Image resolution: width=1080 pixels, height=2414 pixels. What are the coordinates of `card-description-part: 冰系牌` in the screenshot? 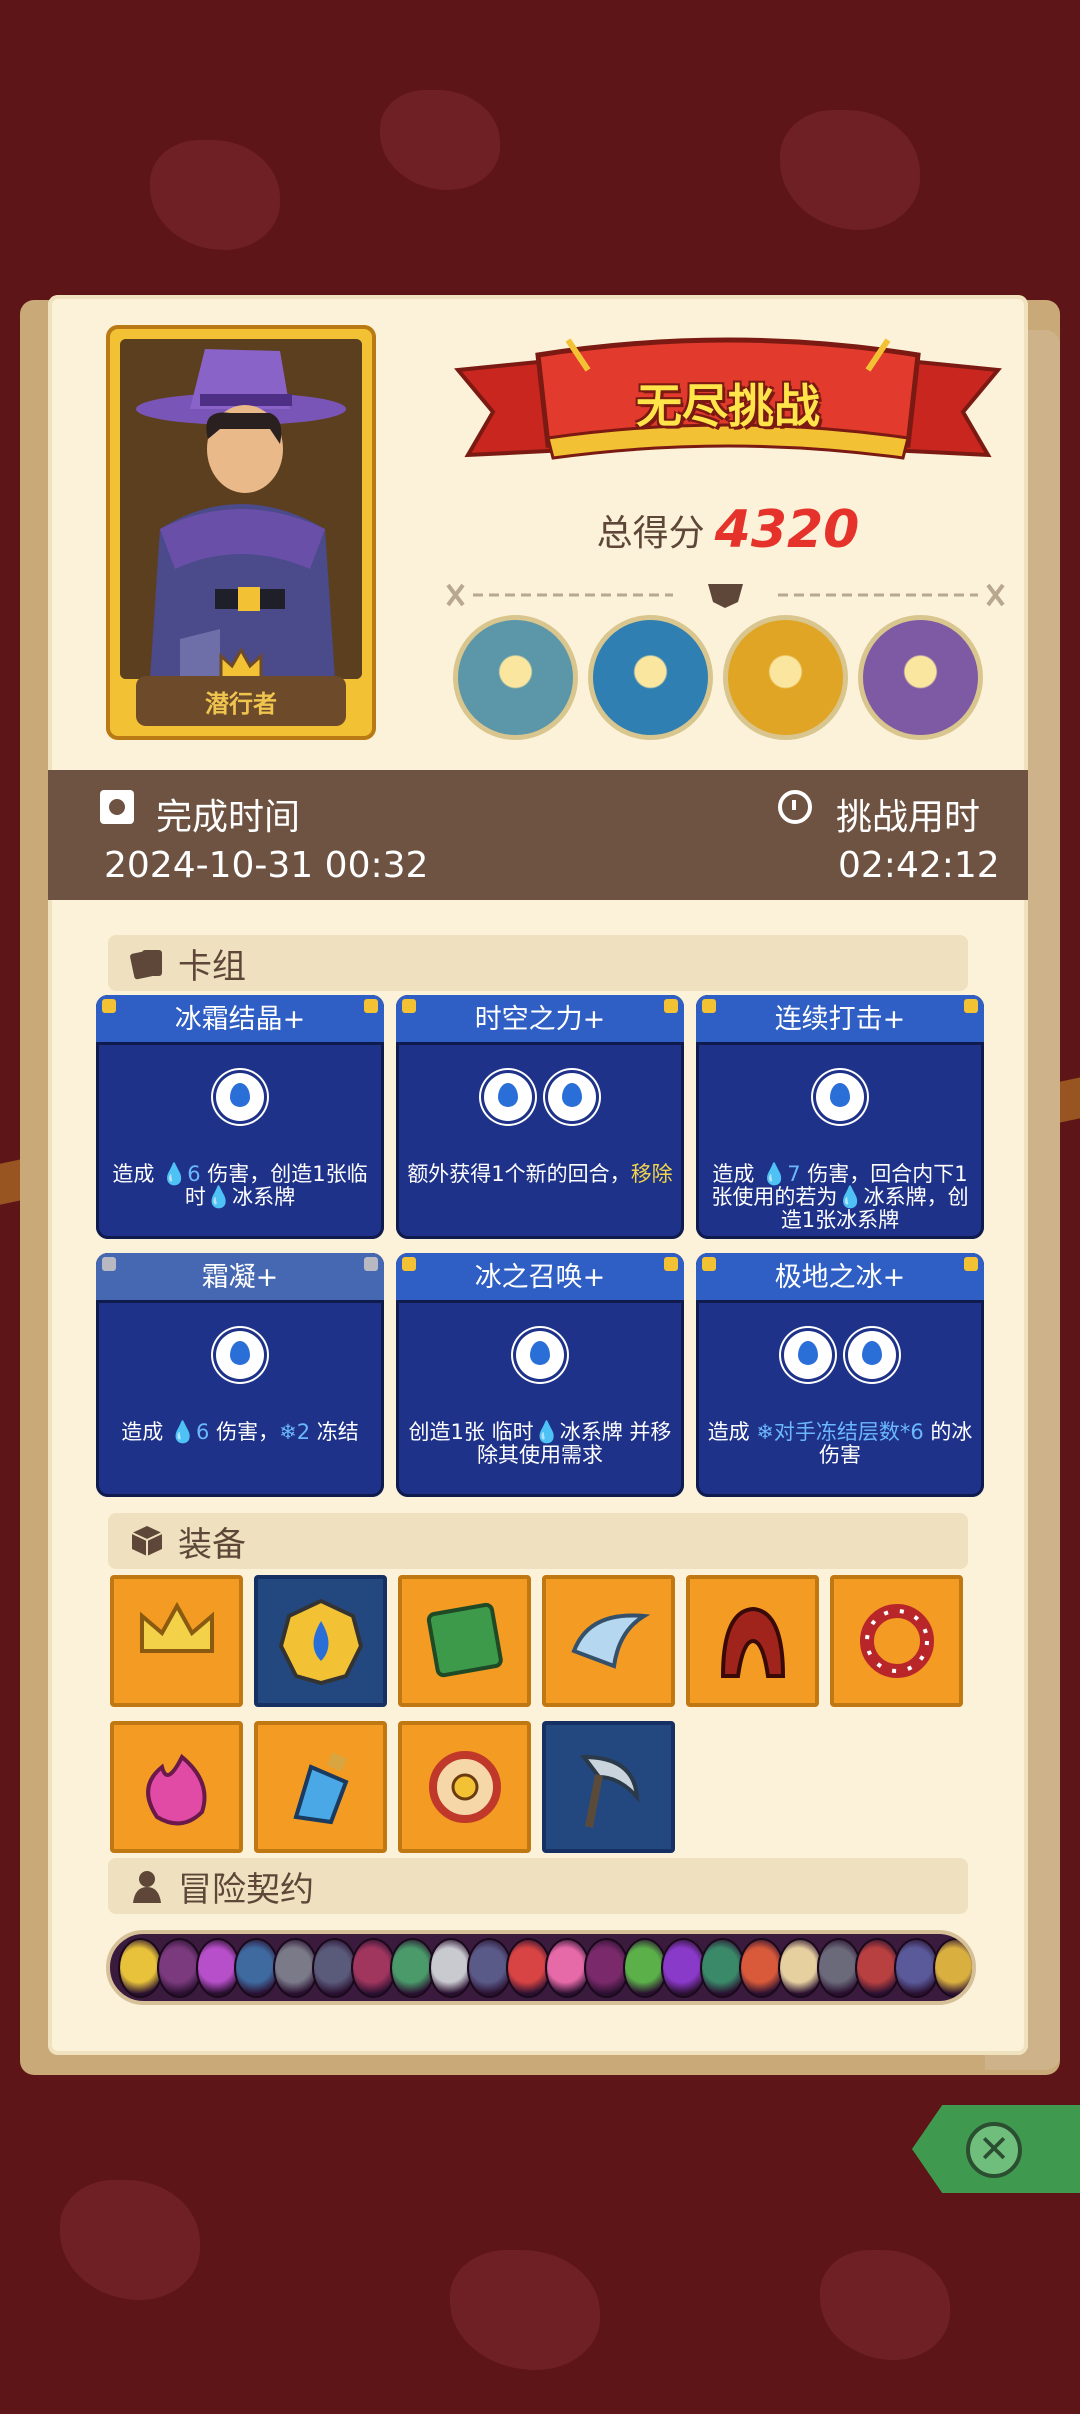 It's located at (264, 1197).